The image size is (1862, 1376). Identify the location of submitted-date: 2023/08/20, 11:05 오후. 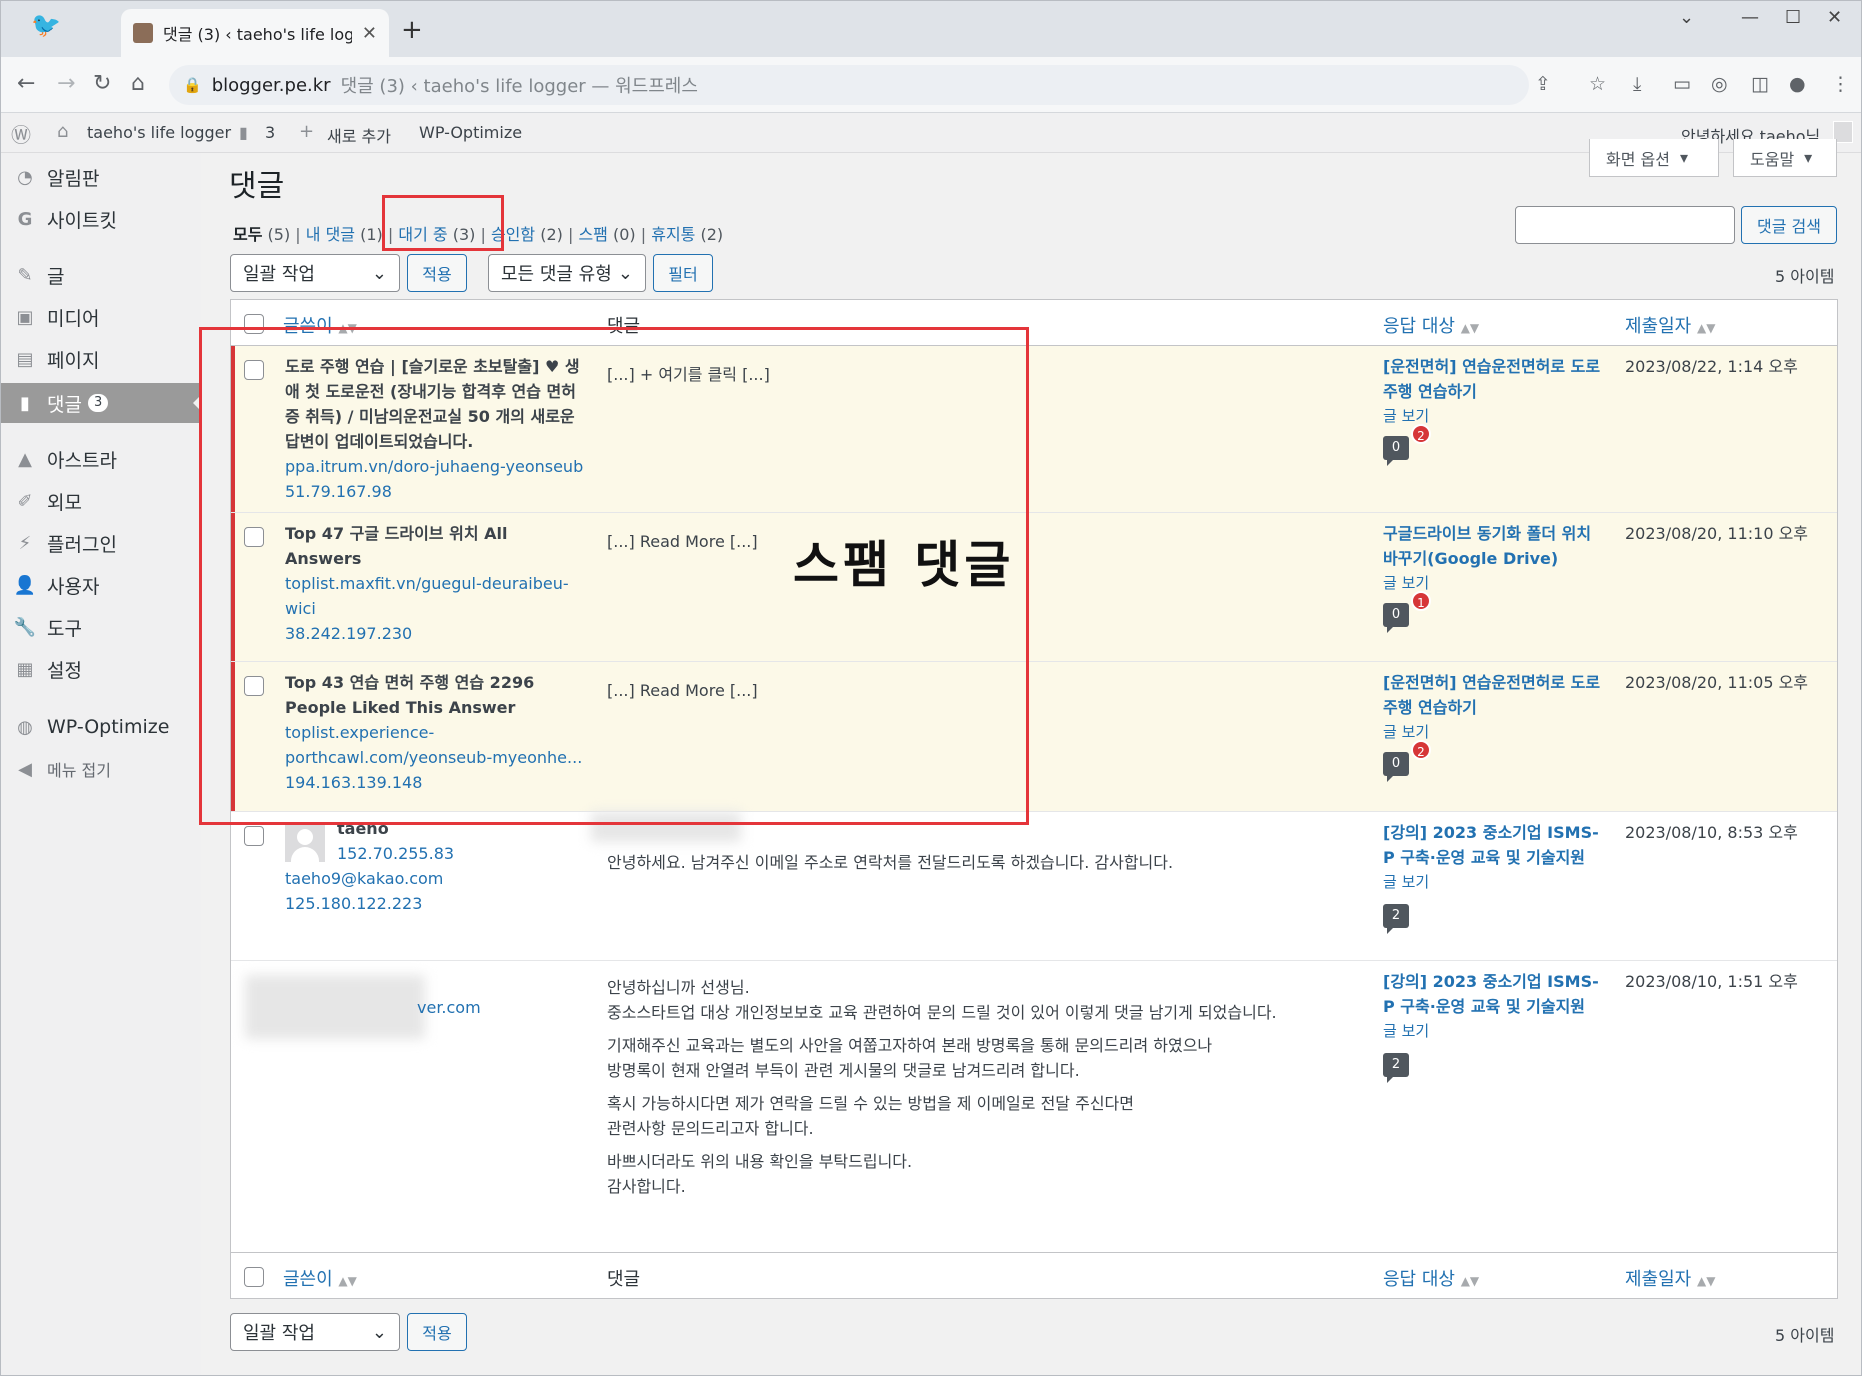
(1716, 682).